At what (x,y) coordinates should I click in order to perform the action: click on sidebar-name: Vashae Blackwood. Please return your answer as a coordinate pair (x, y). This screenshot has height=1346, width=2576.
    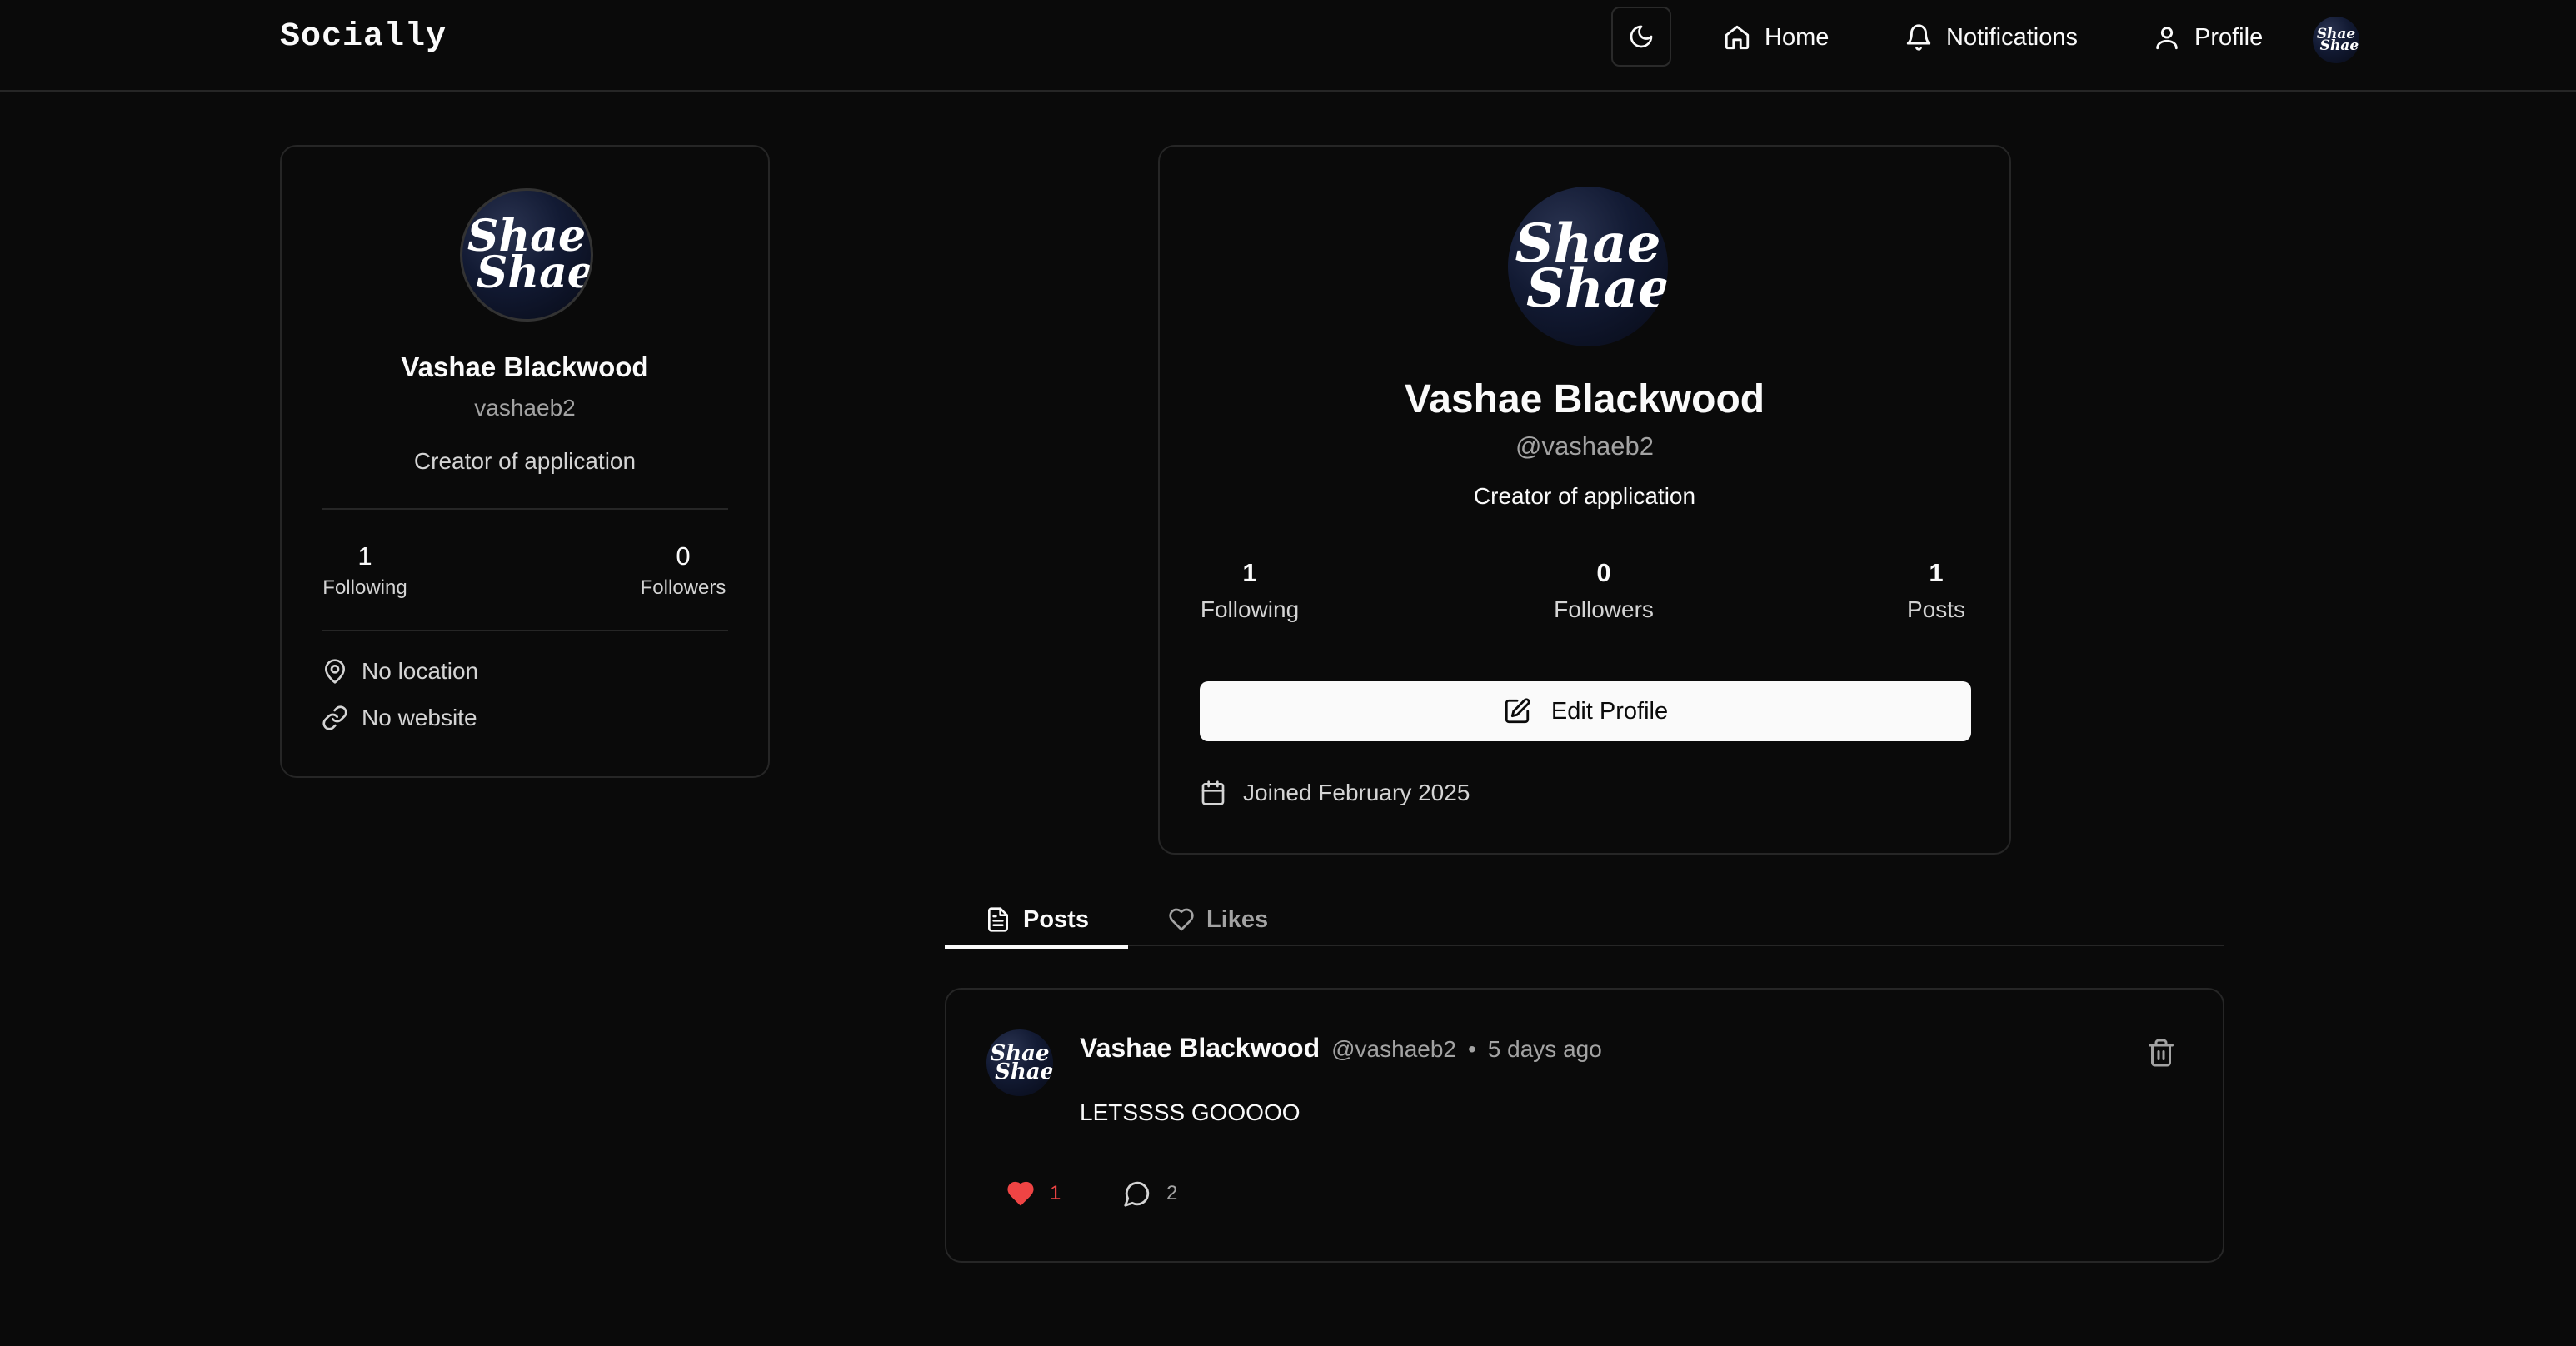
    Looking at the image, I should click on (525, 367).